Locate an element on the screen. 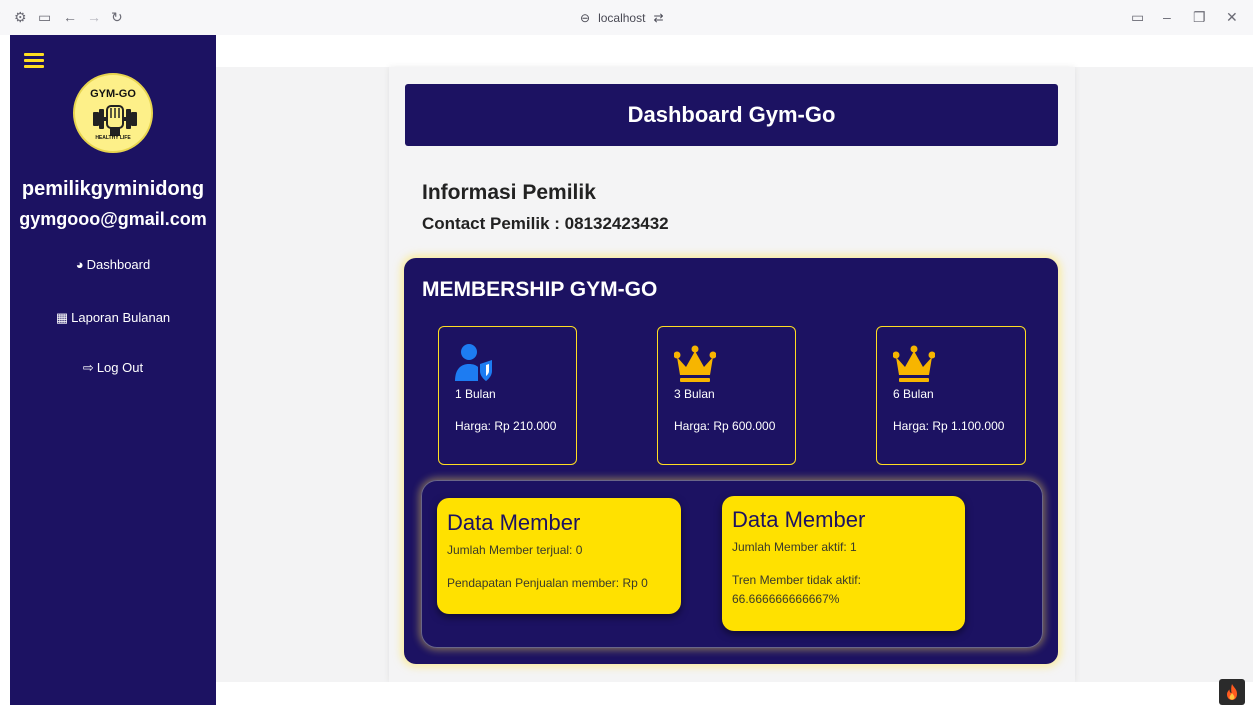  forward-icon: → is located at coordinates (94, 17).